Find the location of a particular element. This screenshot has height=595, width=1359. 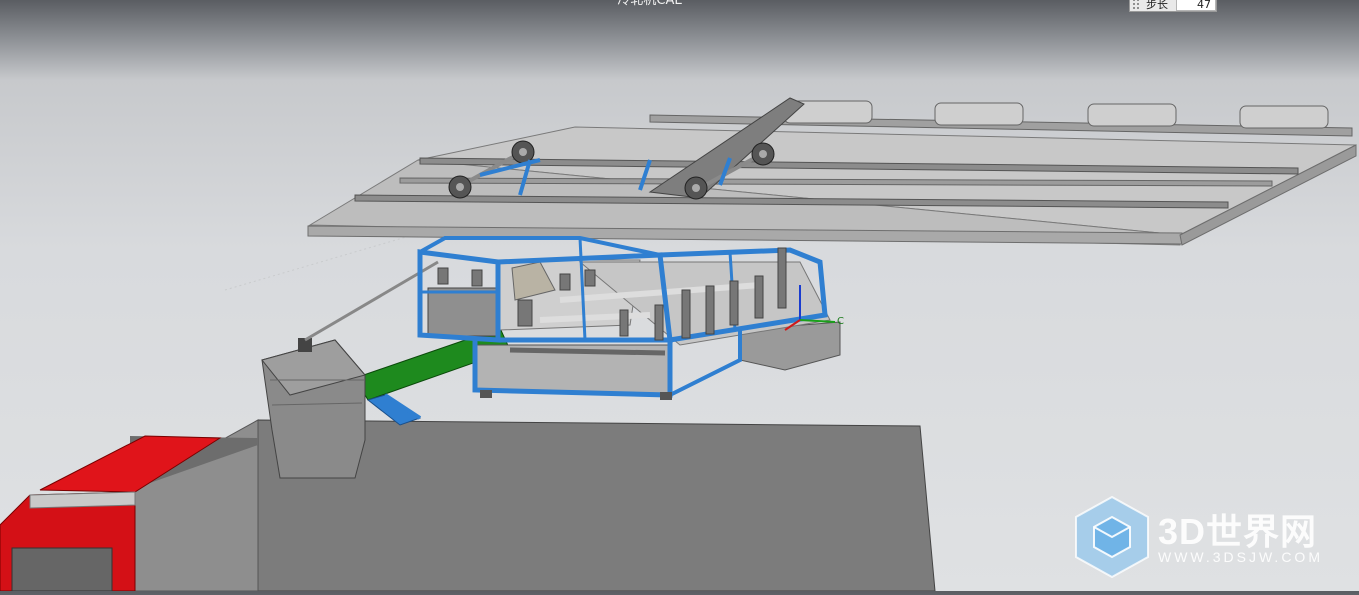

watermark-brand: 3D世界网 is located at coordinates (1238, 531).